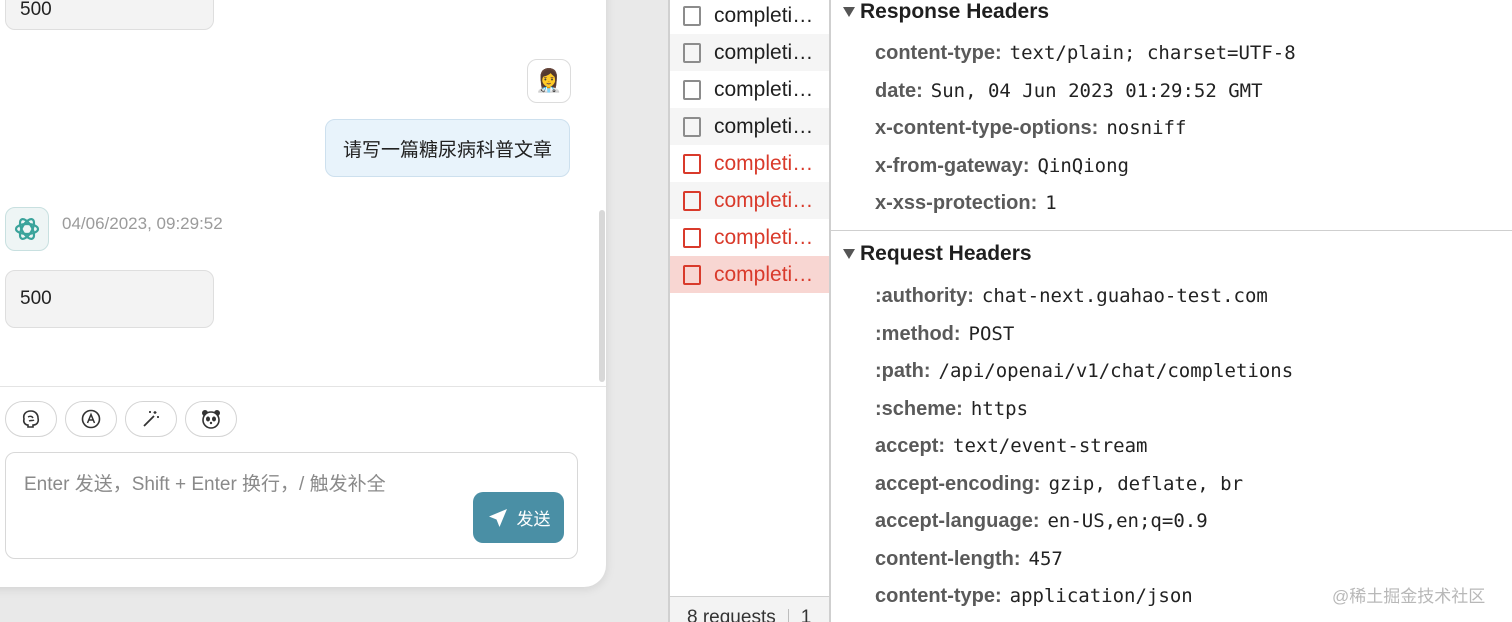 The height and width of the screenshot is (622, 1512). What do you see at coordinates (788, 615) in the screenshot?
I see `status-separator` at bounding box center [788, 615].